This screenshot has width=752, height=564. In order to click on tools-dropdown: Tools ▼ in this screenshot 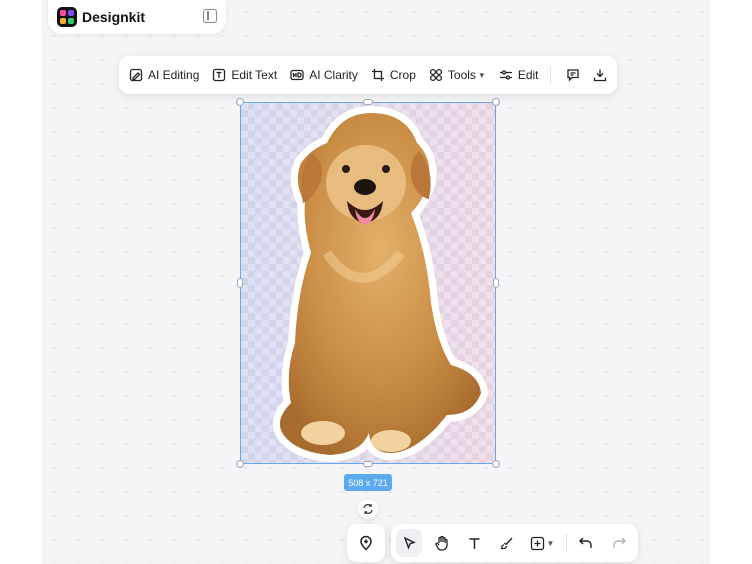, I will do `click(457, 75)`.